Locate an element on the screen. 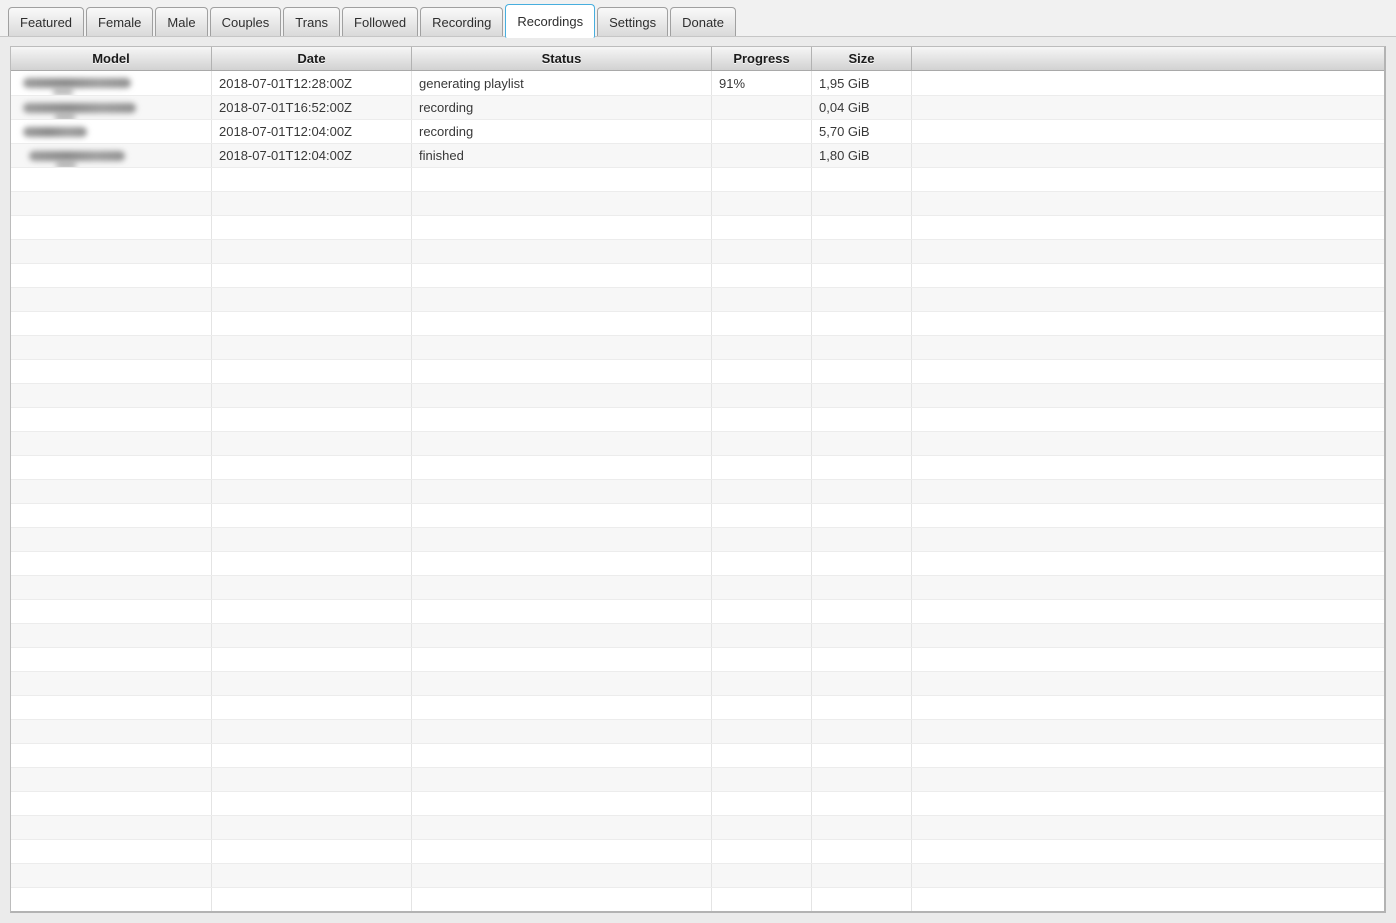 This screenshot has width=1396, height=923. tab-trans: Trans is located at coordinates (312, 21).